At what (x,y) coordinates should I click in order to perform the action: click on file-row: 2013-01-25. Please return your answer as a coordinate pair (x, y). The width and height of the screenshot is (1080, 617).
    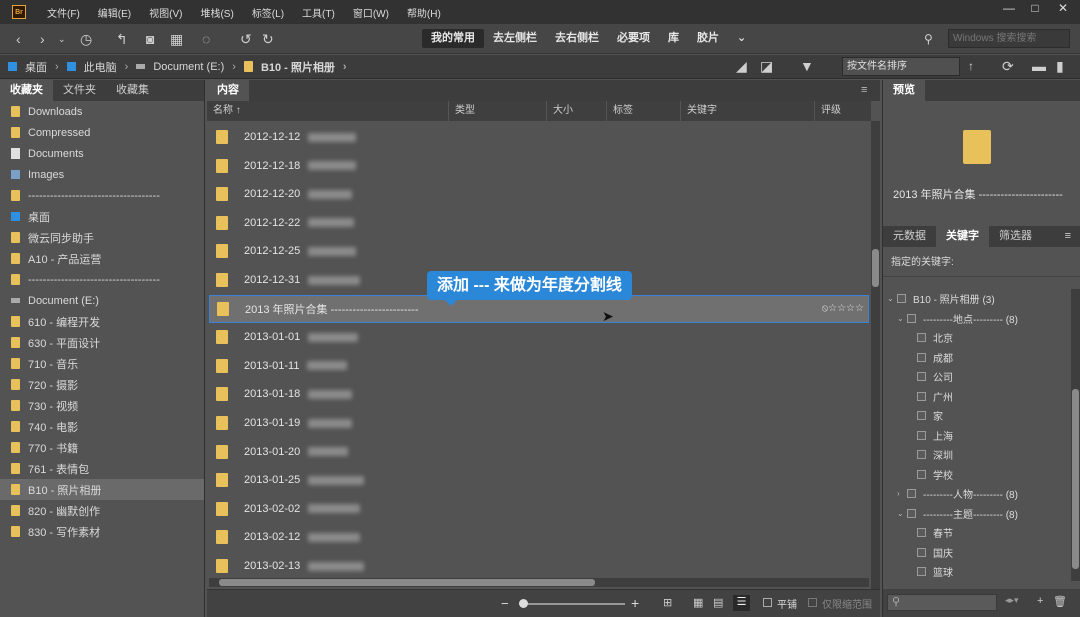
    Looking at the image, I should click on (539, 480).